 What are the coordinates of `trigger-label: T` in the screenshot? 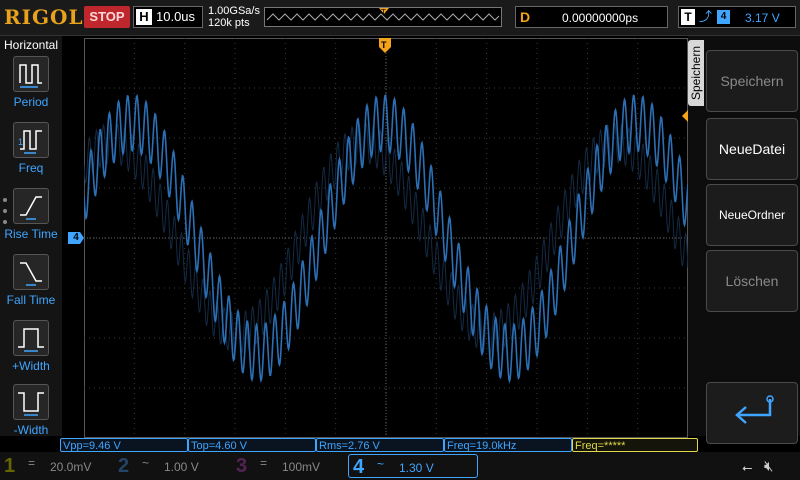 It's located at (688, 17).